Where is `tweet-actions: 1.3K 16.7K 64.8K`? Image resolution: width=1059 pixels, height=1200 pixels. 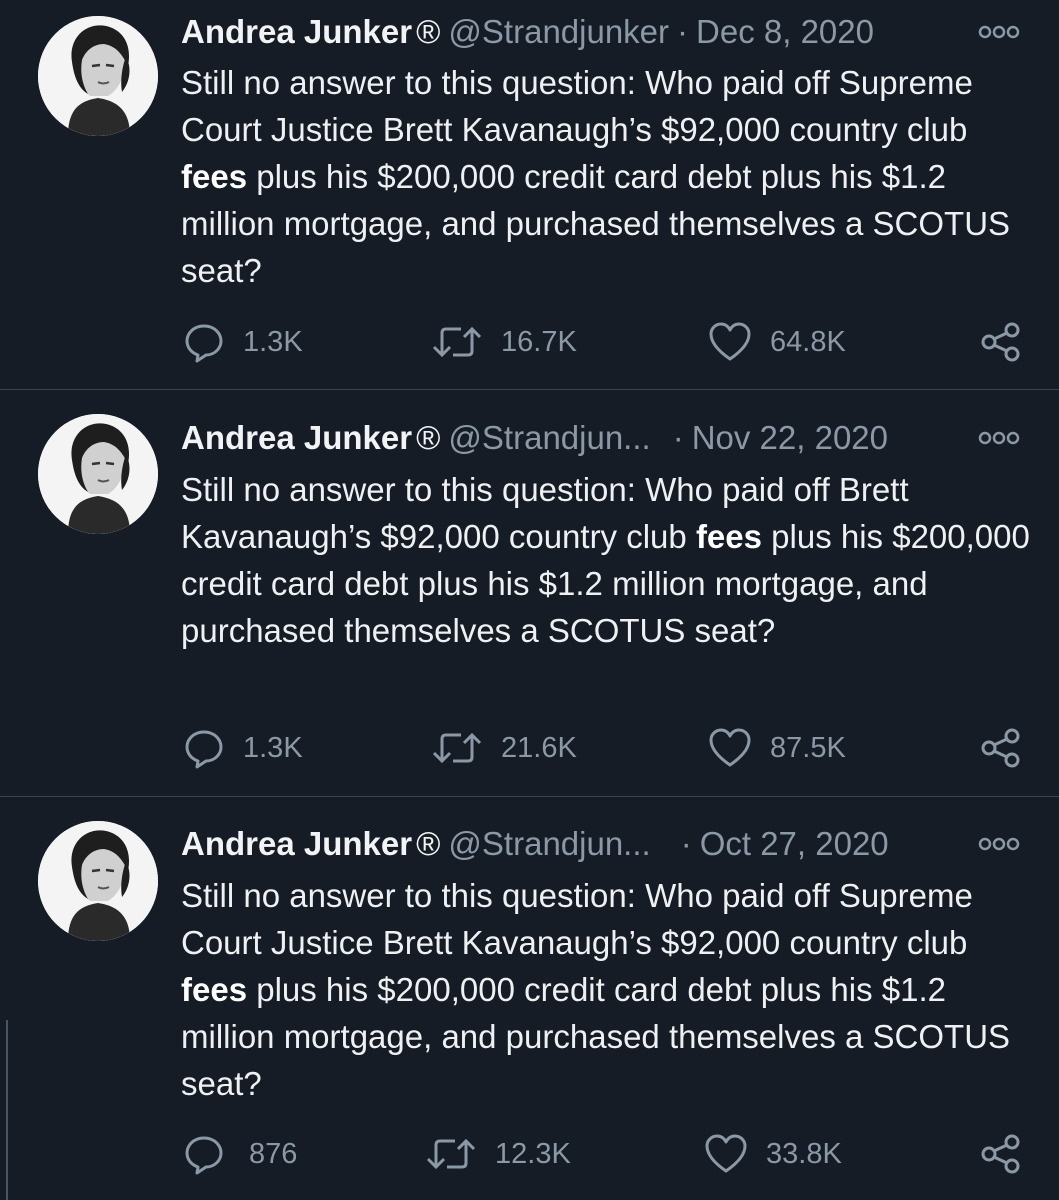 tweet-actions: 1.3K 16.7K 64.8K is located at coordinates (529, 342).